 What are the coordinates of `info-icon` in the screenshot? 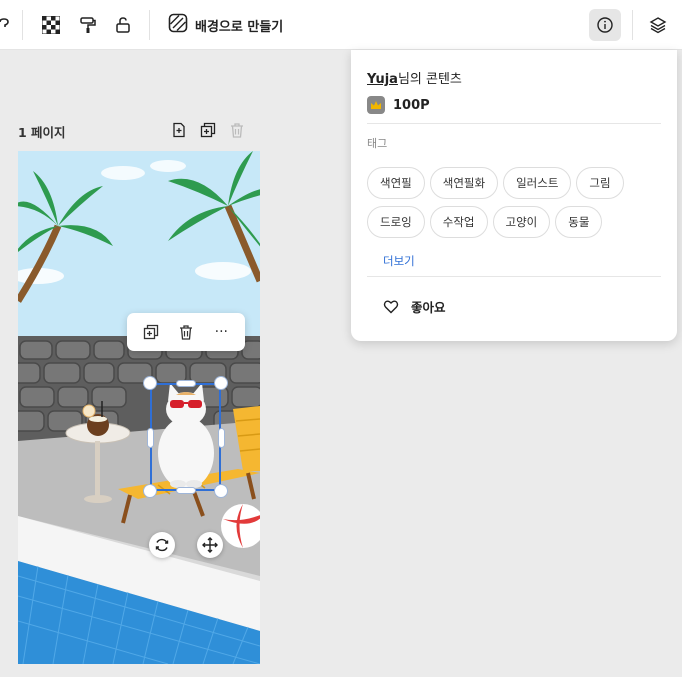 It's located at (605, 25).